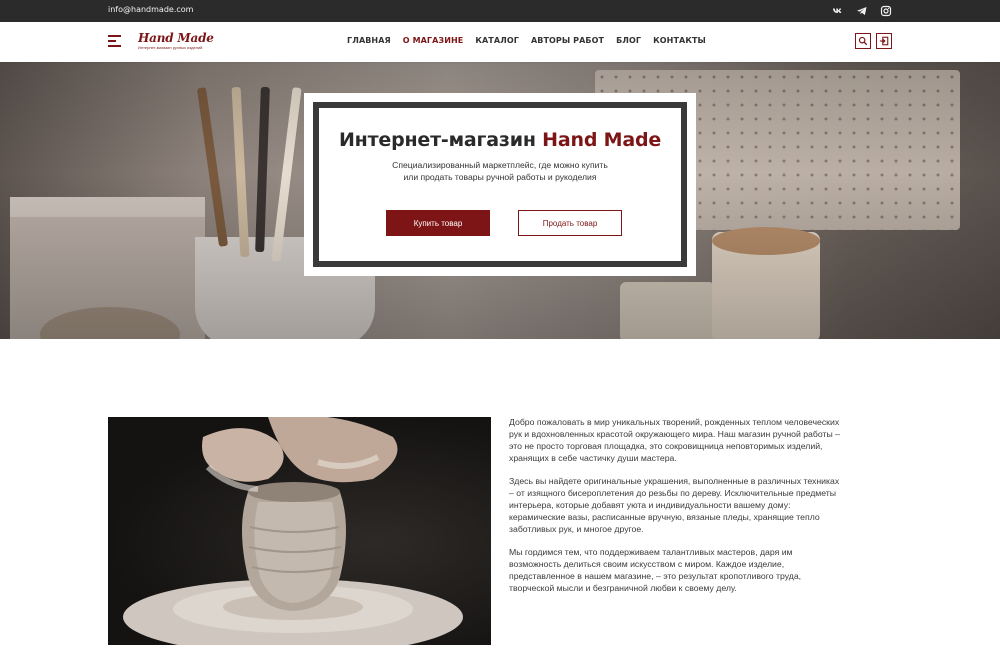 Image resolution: width=1000 pixels, height=660 pixels. What do you see at coordinates (438, 223) in the screenshot?
I see `buy-button: Купить товар` at bounding box center [438, 223].